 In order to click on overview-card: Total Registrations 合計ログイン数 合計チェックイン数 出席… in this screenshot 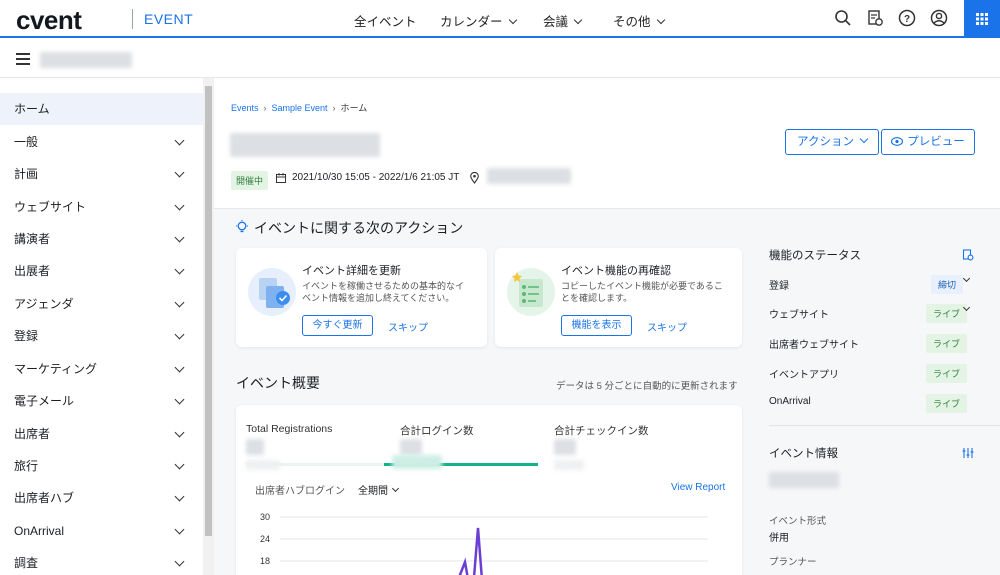, I will do `click(489, 490)`.